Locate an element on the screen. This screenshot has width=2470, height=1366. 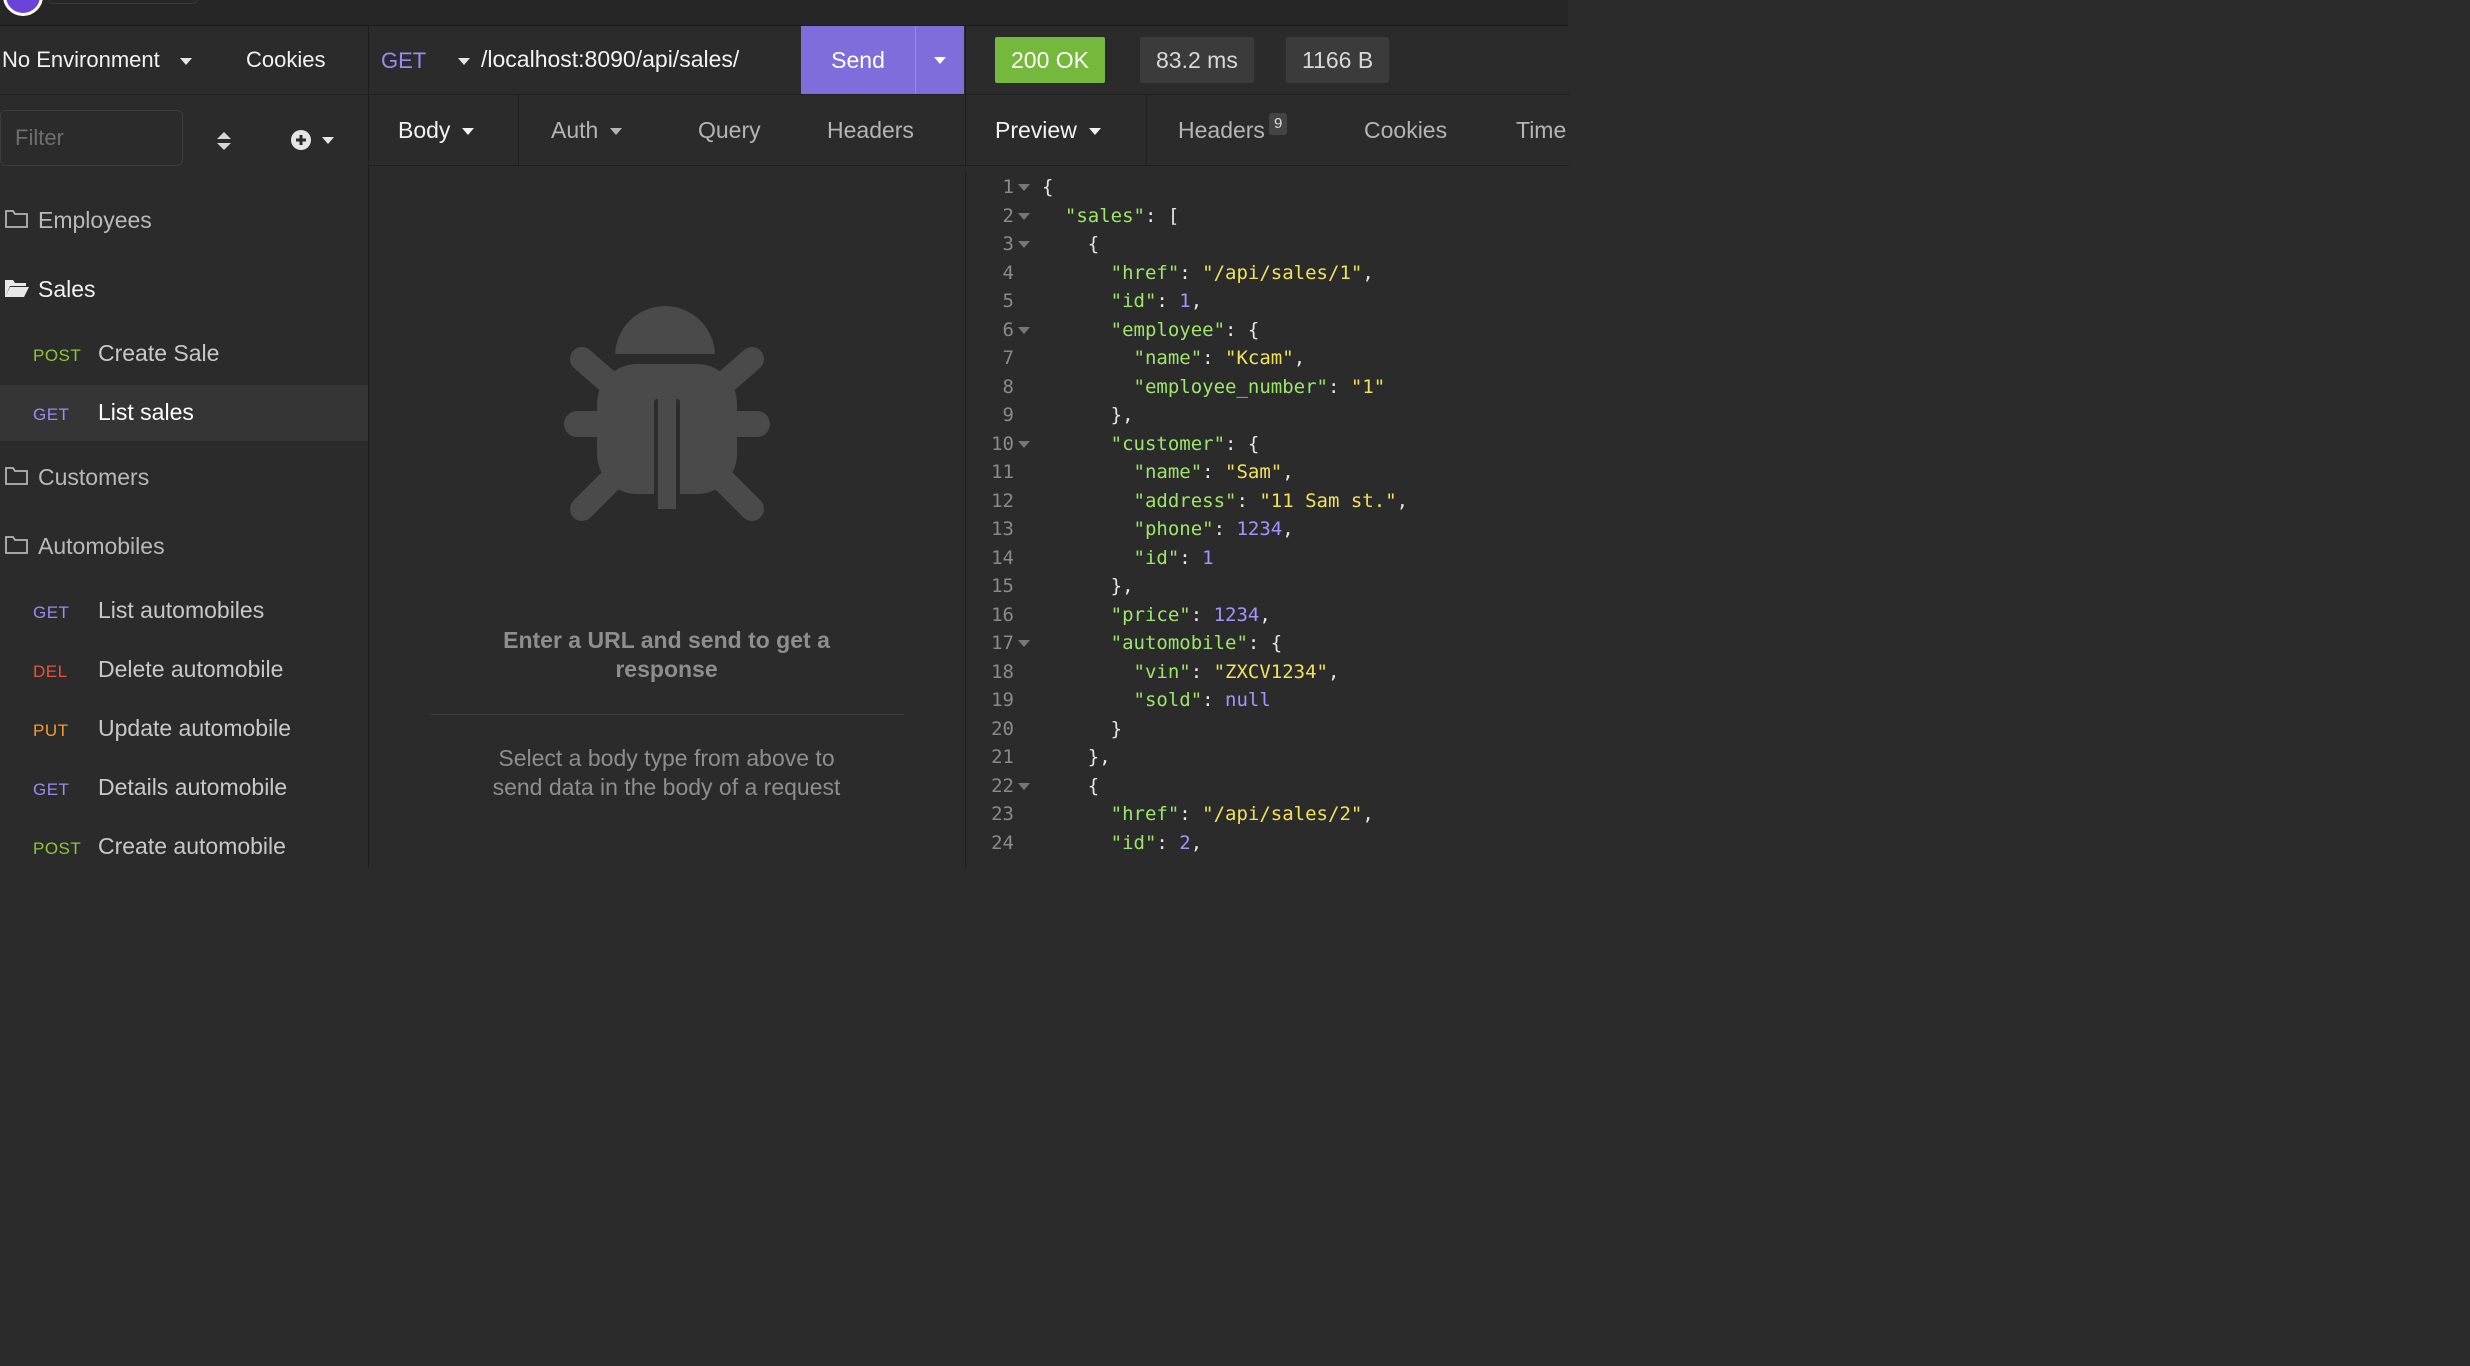
tab-timeline: Time is located at coordinates (1541, 130).